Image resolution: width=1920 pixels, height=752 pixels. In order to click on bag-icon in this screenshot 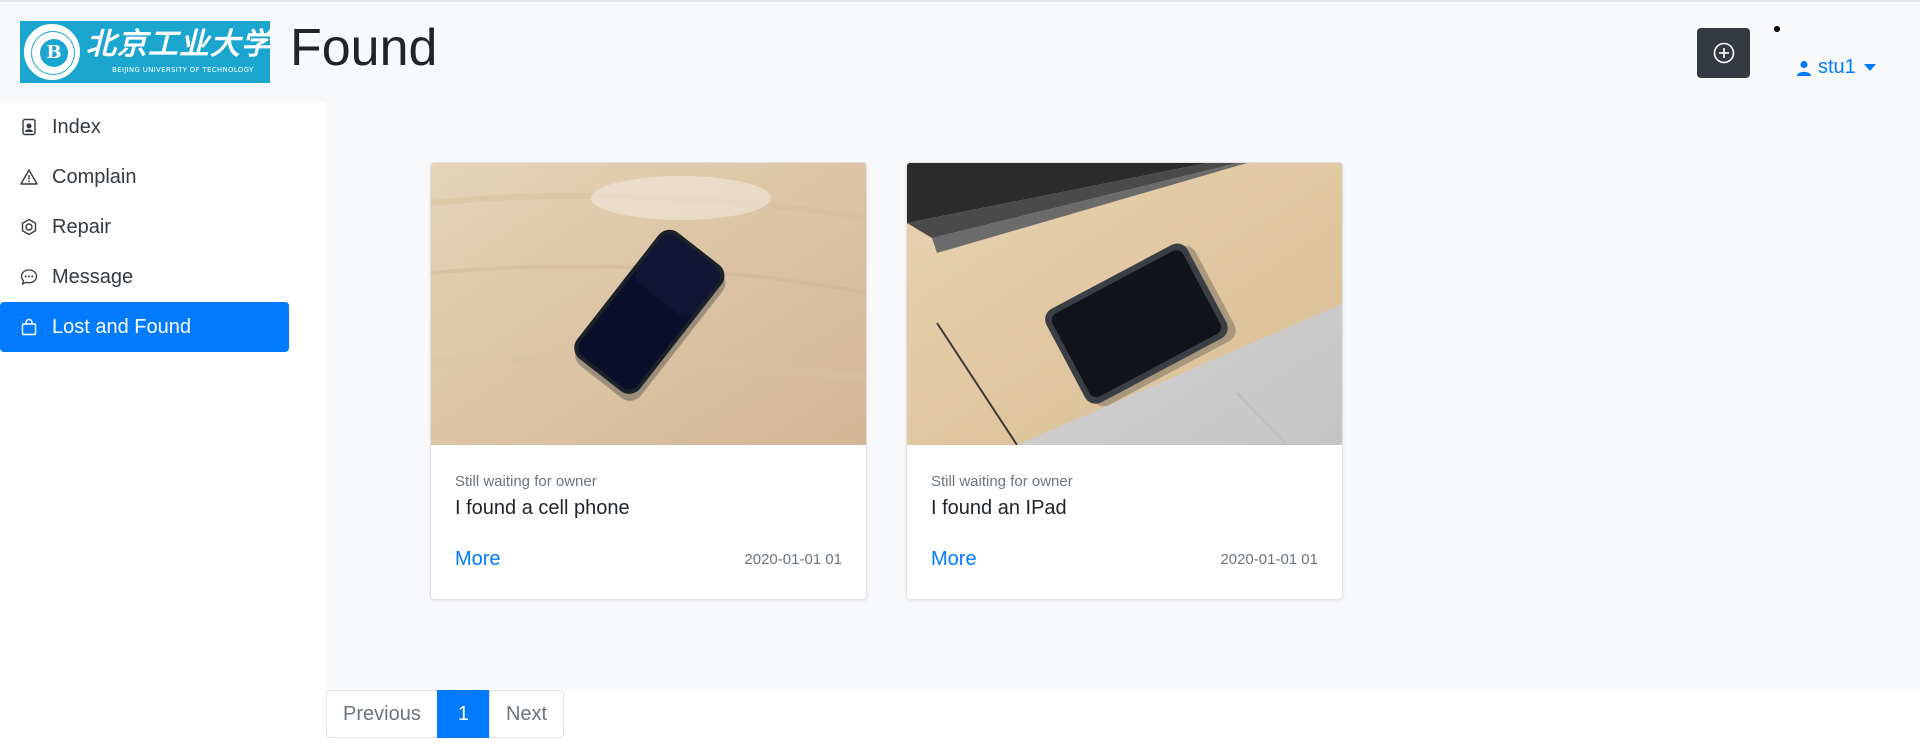, I will do `click(29, 327)`.